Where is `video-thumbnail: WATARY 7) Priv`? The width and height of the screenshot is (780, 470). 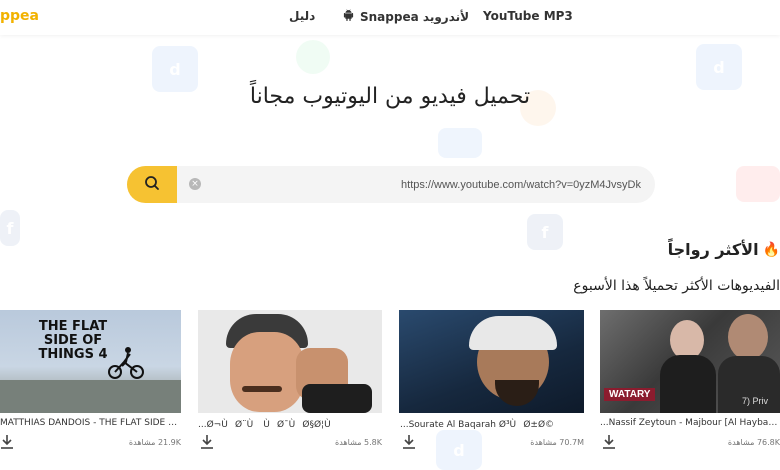
video-thumbnail: WATARY 7) Priv is located at coordinates (690, 361).